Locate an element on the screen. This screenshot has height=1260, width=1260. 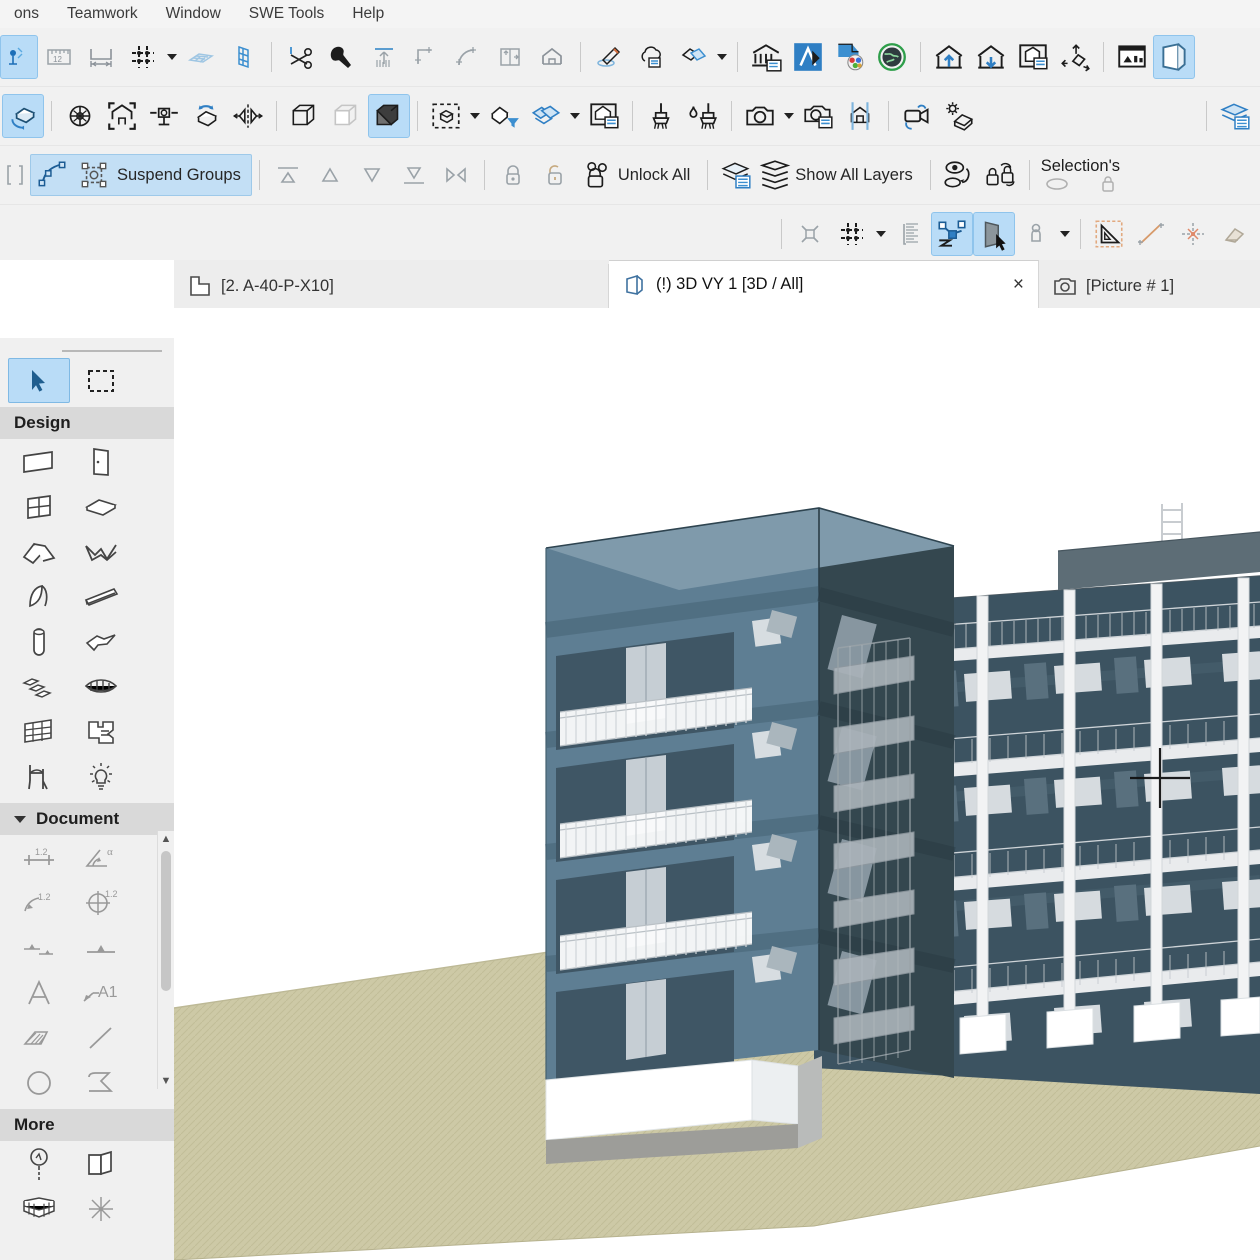
3d-axes-icon is located at coordinates (1075, 57).